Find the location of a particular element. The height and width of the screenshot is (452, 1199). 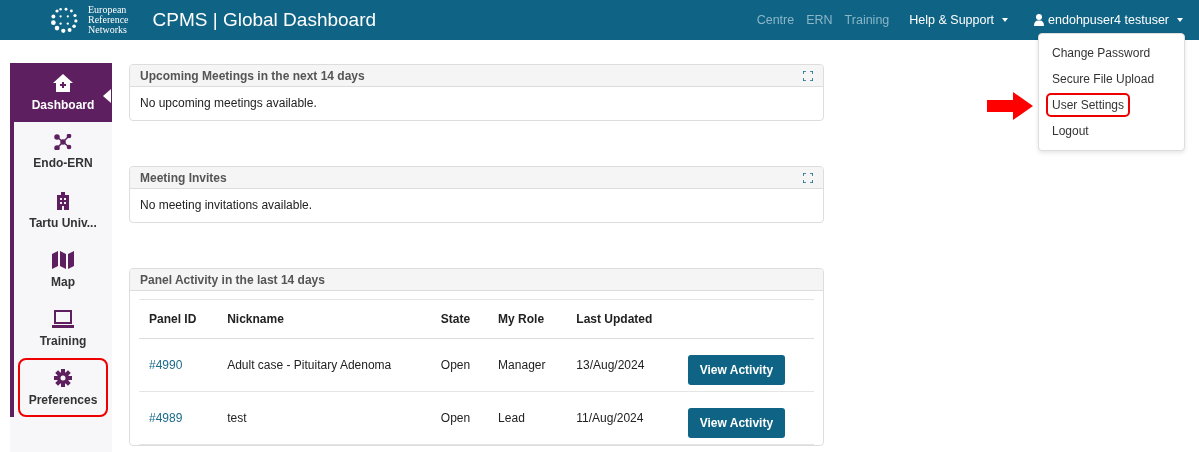

column-header: Nickname is located at coordinates (324, 319).